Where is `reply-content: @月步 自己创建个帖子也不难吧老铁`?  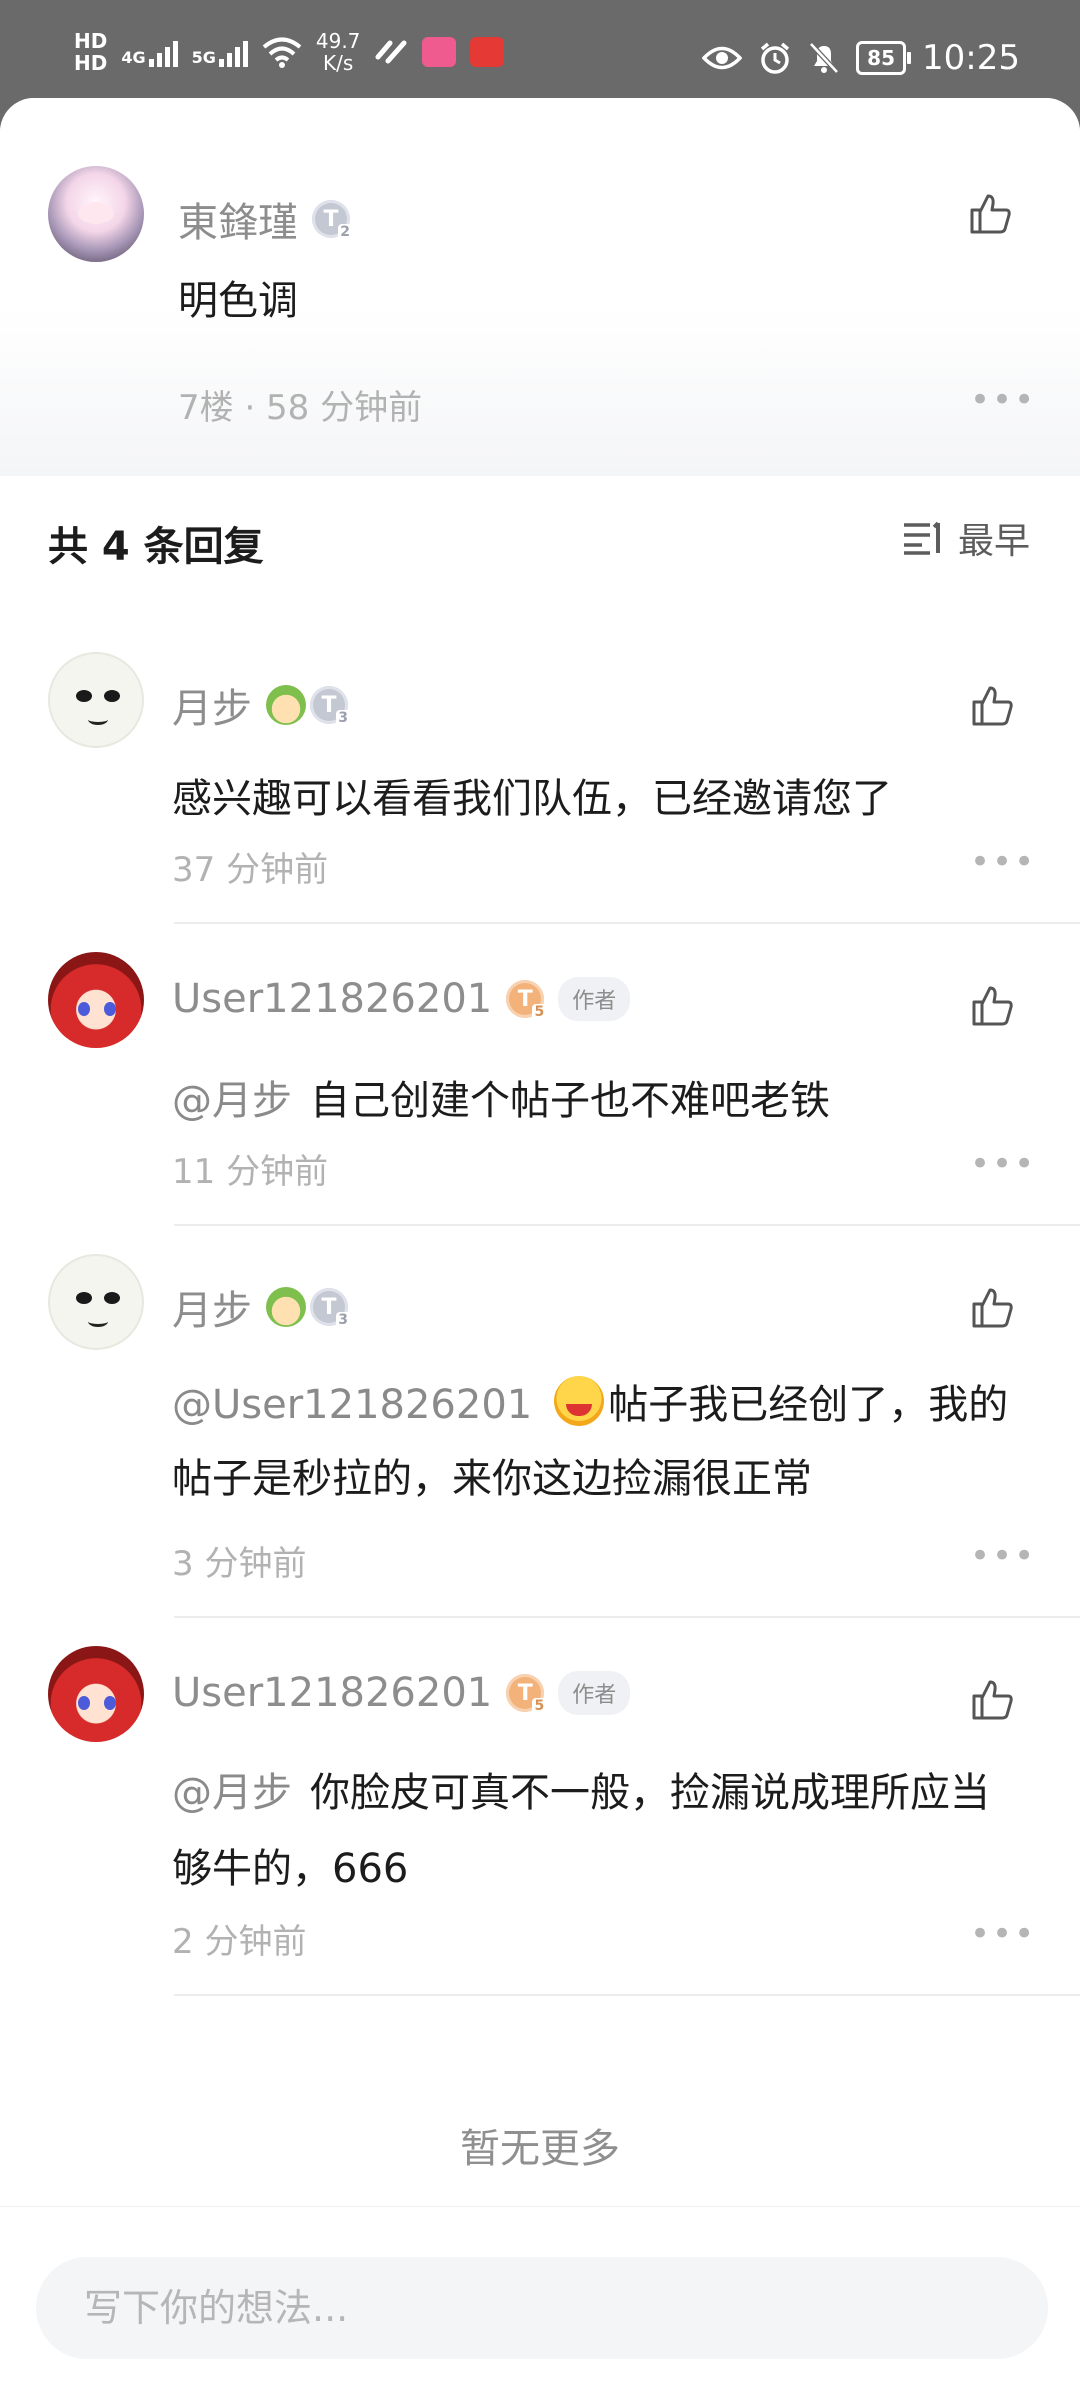 reply-content: @月步 自己创建个帖子也不难吧老铁 is located at coordinates (501, 1101).